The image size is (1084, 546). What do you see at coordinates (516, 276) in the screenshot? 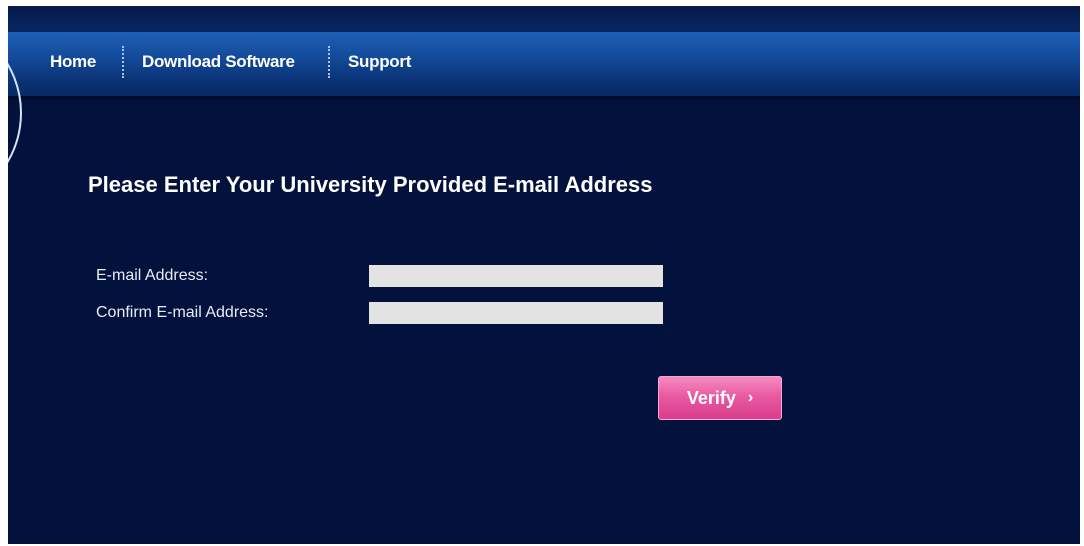
I see `email-field` at bounding box center [516, 276].